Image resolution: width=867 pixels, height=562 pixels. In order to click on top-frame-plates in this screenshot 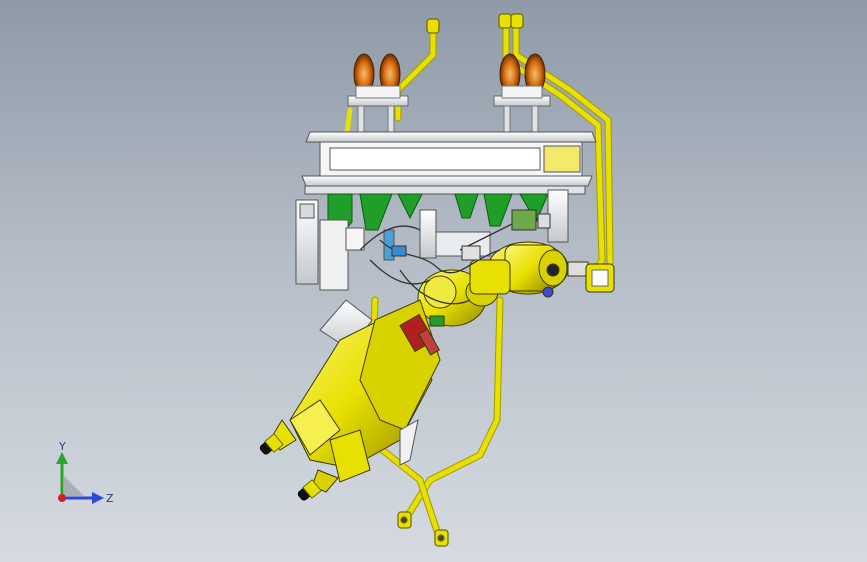, I will do `click(449, 163)`.